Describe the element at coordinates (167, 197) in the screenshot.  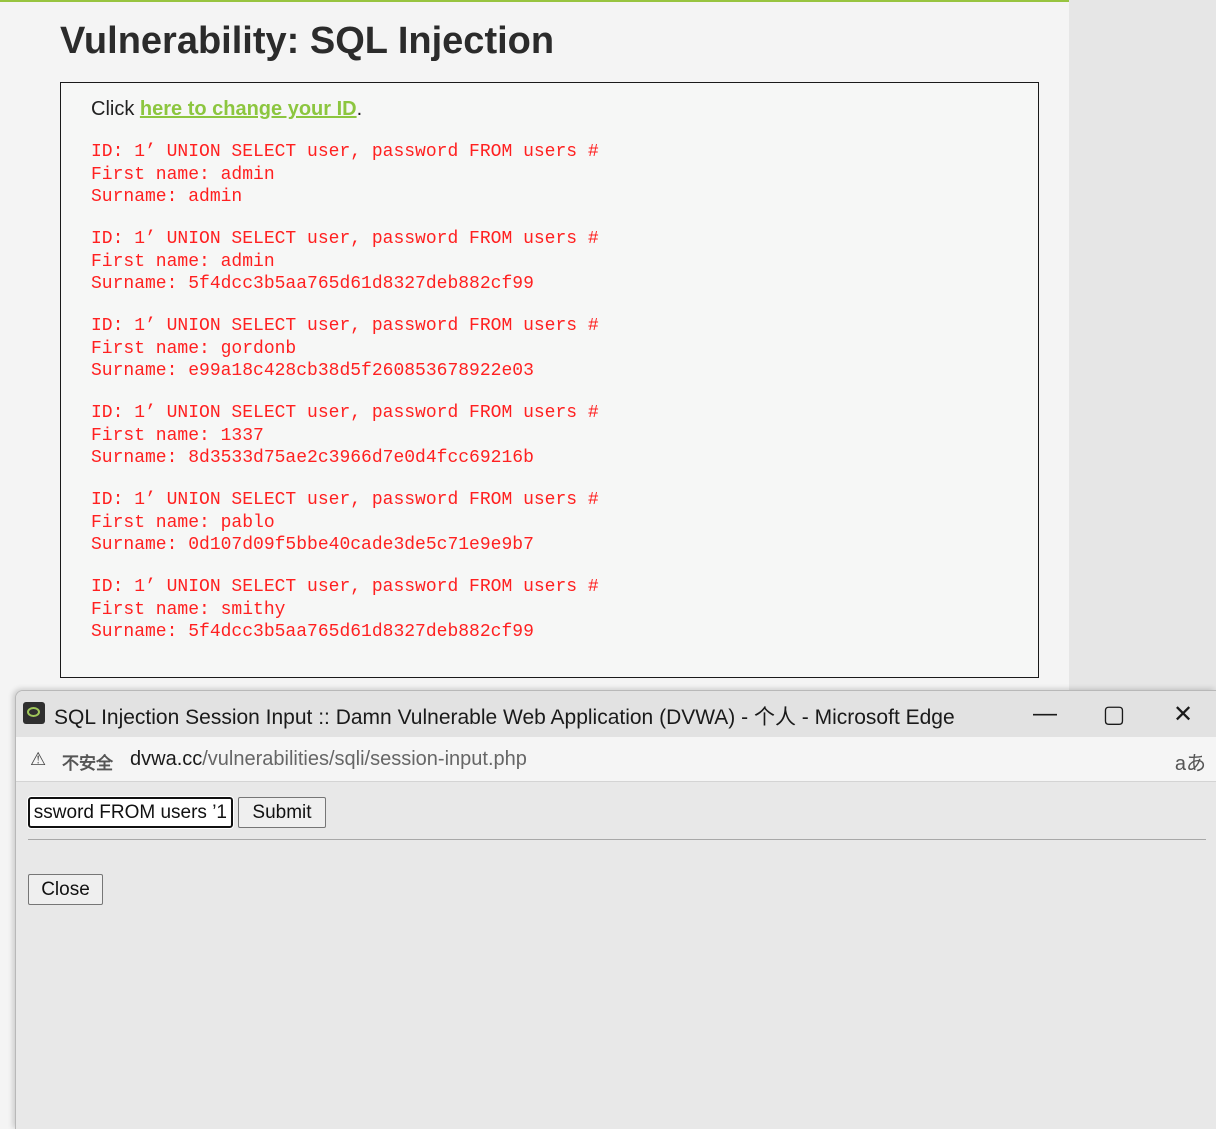
I see `result-surname: Surname: admin` at that location.